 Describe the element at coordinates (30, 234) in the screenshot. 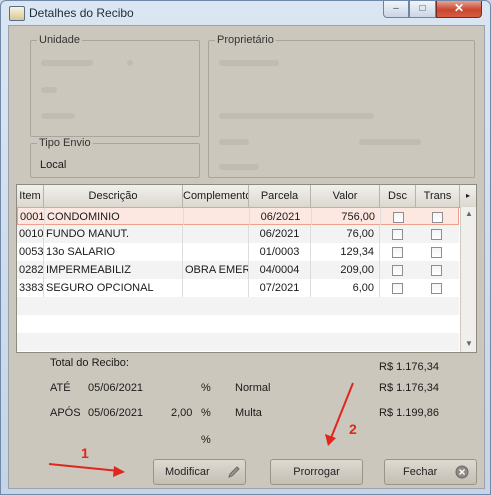

I see `cell-item: 0010` at that location.